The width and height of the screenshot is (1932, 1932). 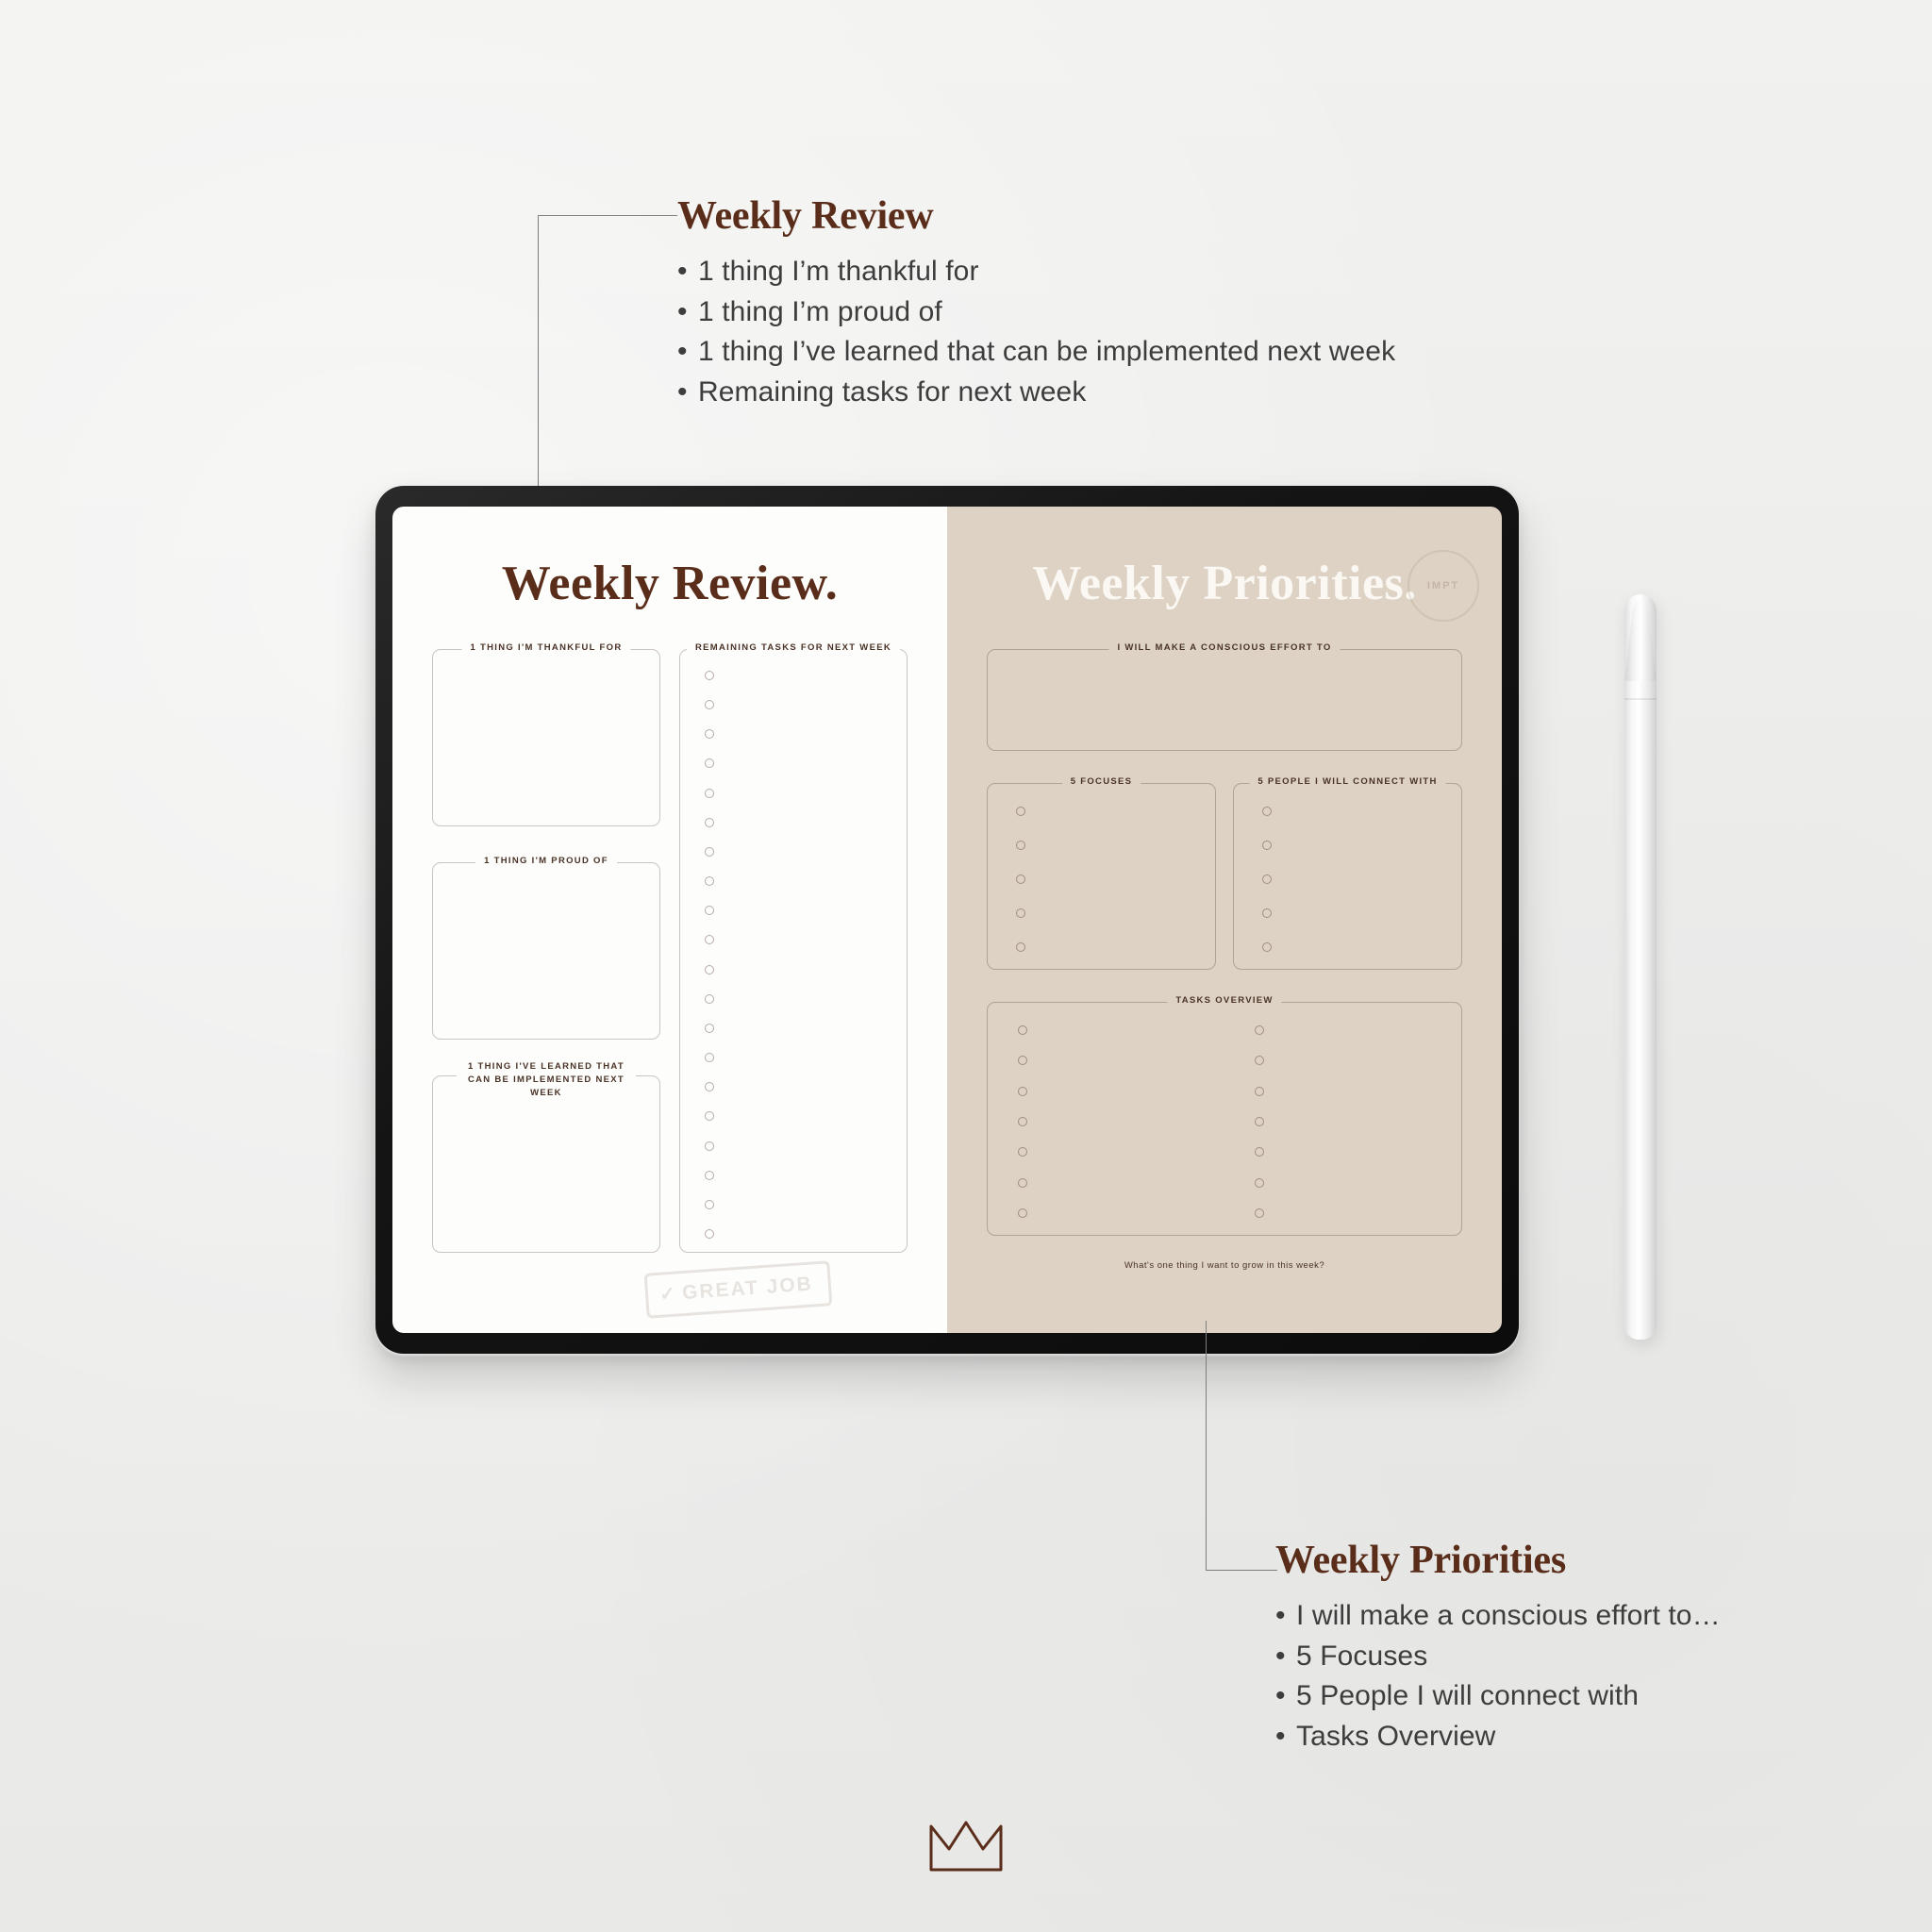 I want to click on field-tasks-overview: TASKS OVERVIEW, so click(x=1224, y=1115).